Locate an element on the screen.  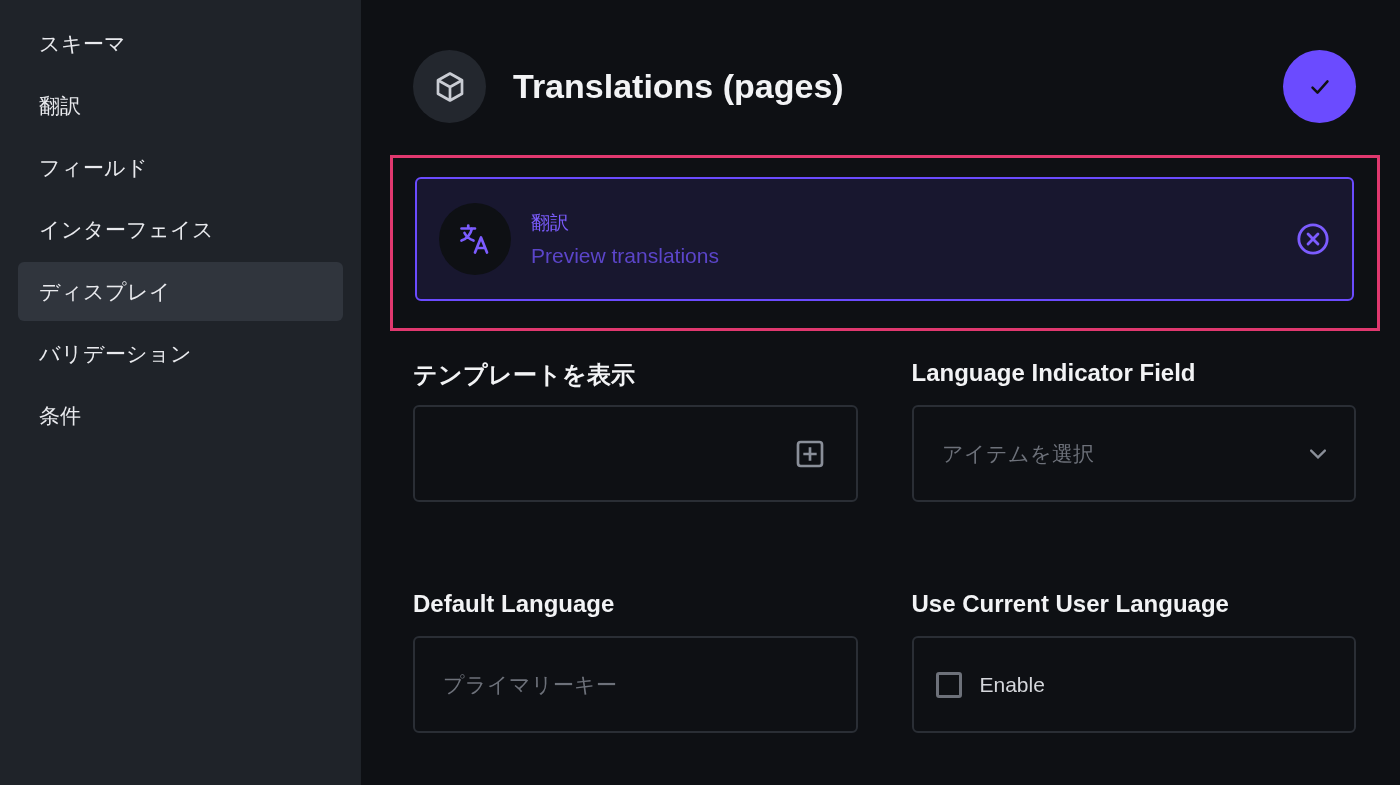
field-label: Use Current User Language is located at coordinates (1070, 604).